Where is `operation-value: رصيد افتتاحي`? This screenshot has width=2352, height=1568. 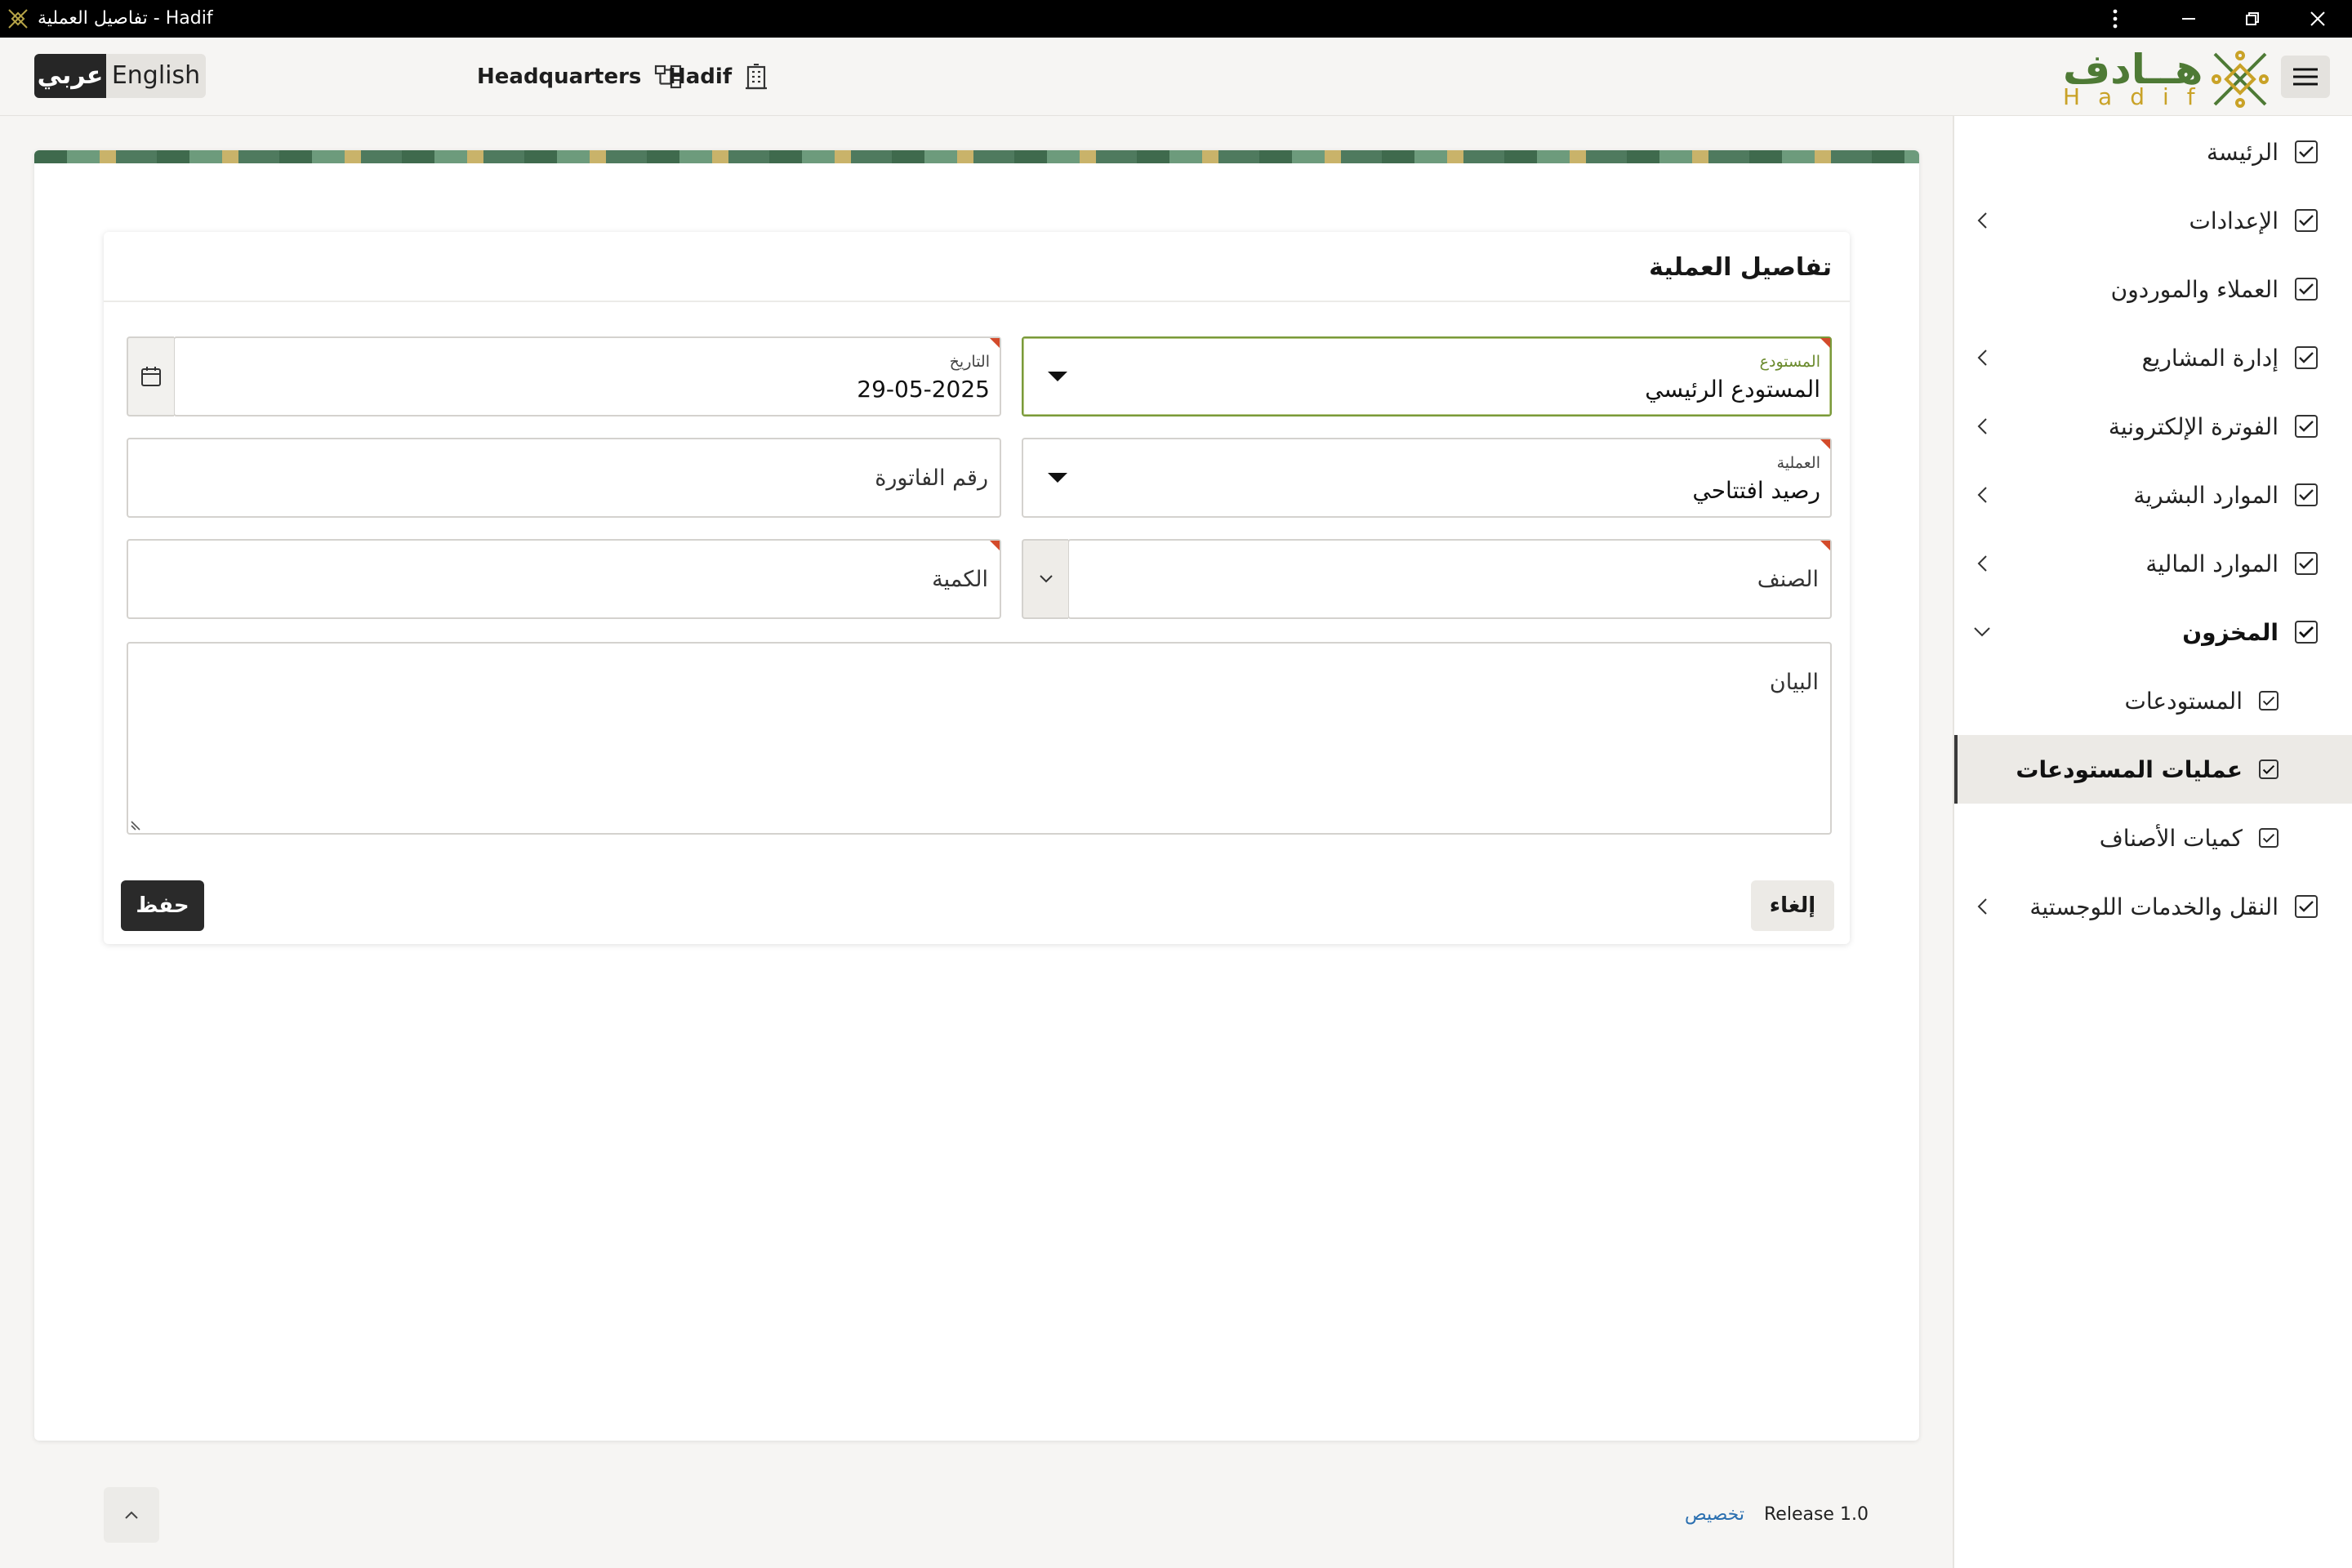
operation-value: رصيد افتتاحي is located at coordinates (1756, 490).